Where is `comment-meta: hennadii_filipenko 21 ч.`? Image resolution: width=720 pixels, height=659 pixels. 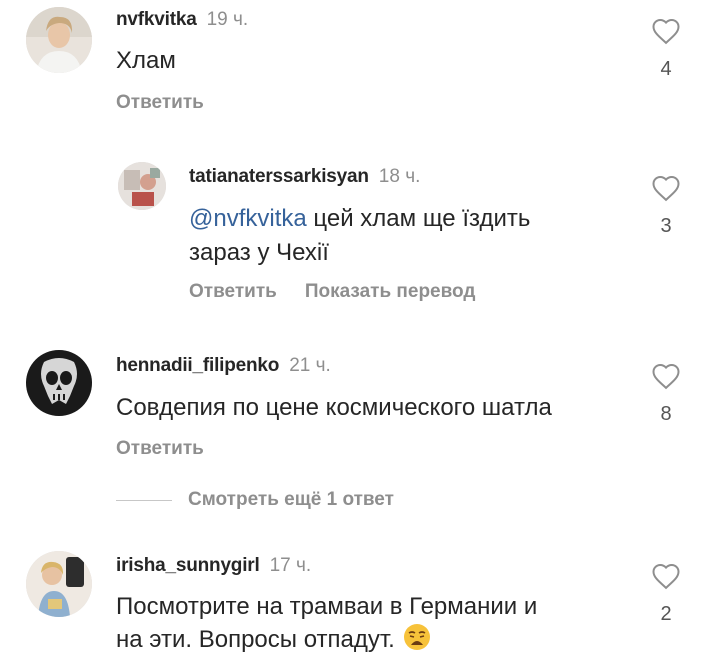 comment-meta: hennadii_filipenko 21 ч. is located at coordinates (223, 366).